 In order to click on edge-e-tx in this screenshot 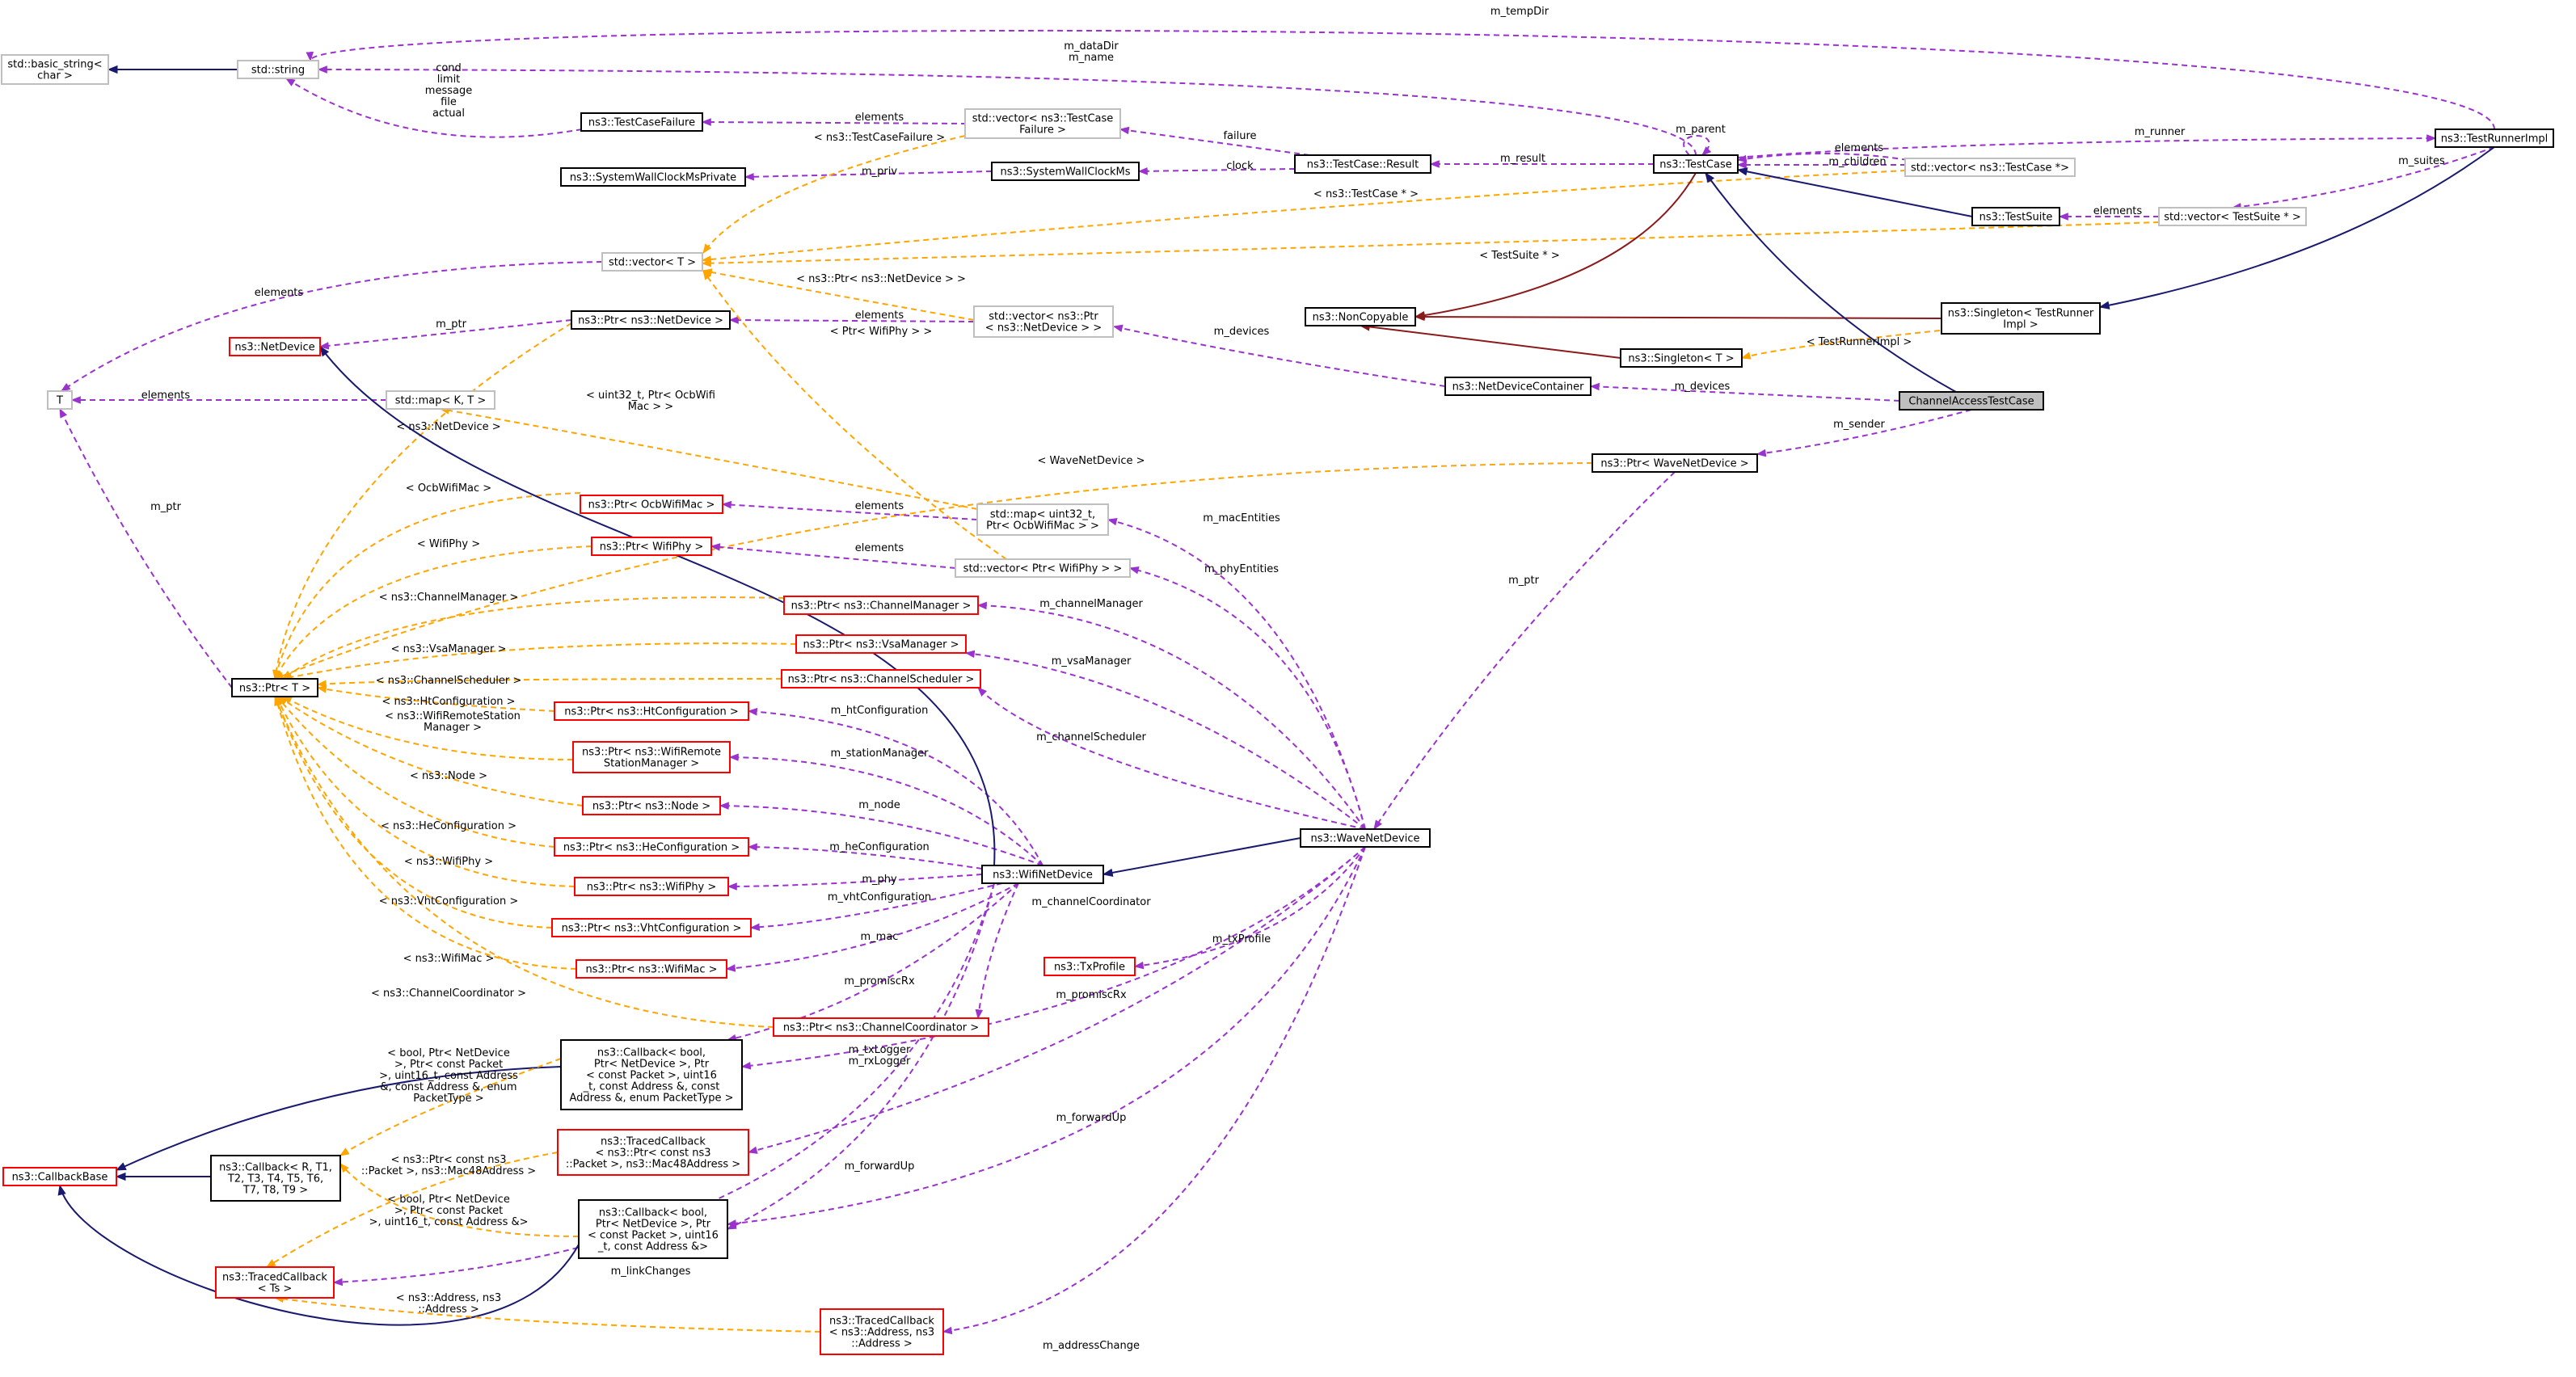, I will do `click(1249, 908)`.